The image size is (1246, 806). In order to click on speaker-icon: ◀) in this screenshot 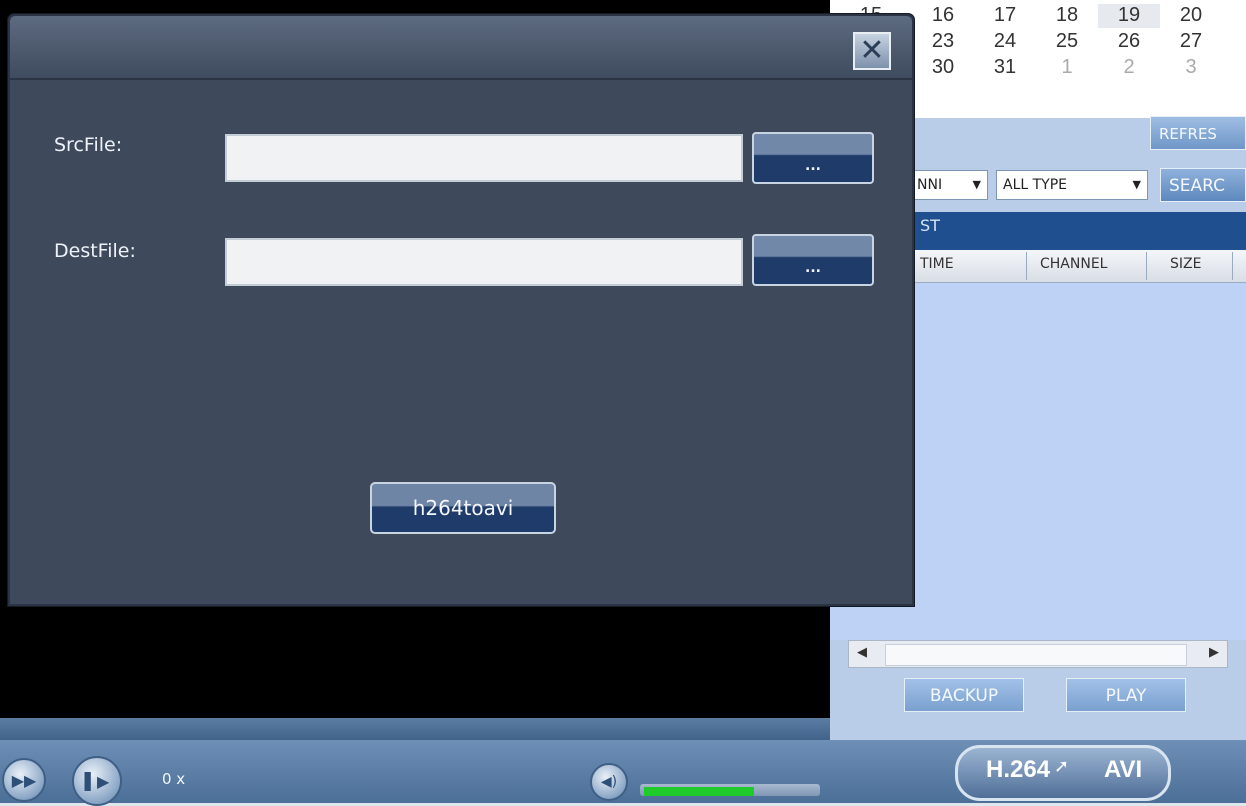, I will do `click(609, 782)`.